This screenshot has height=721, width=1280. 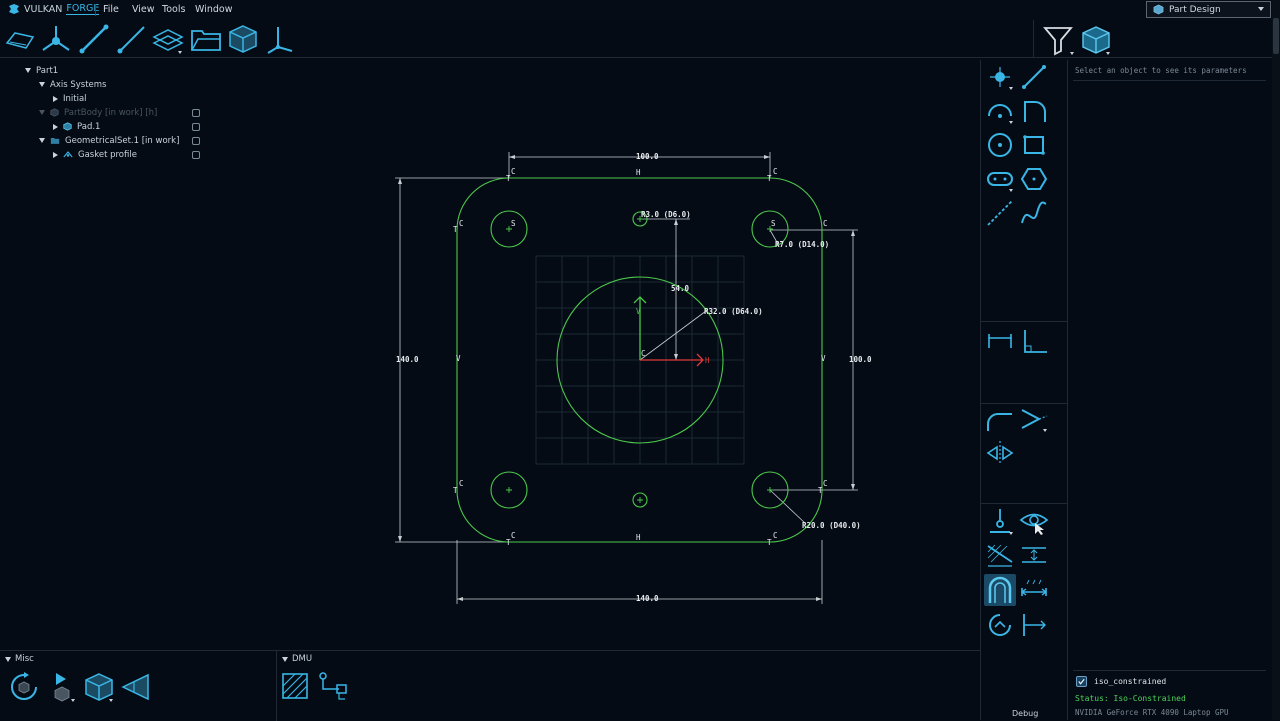 What do you see at coordinates (1024, 363) in the screenshot?
I see `constraint-tools-section` at bounding box center [1024, 363].